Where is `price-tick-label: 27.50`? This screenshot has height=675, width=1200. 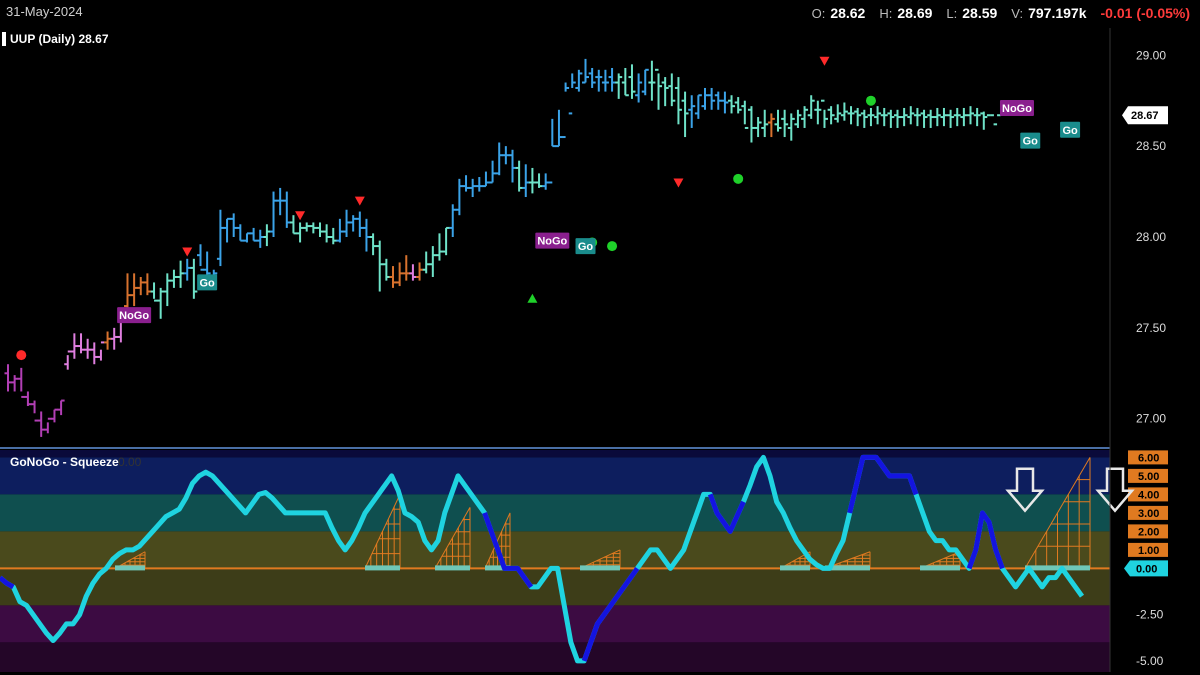 price-tick-label: 27.50 is located at coordinates (1151, 328).